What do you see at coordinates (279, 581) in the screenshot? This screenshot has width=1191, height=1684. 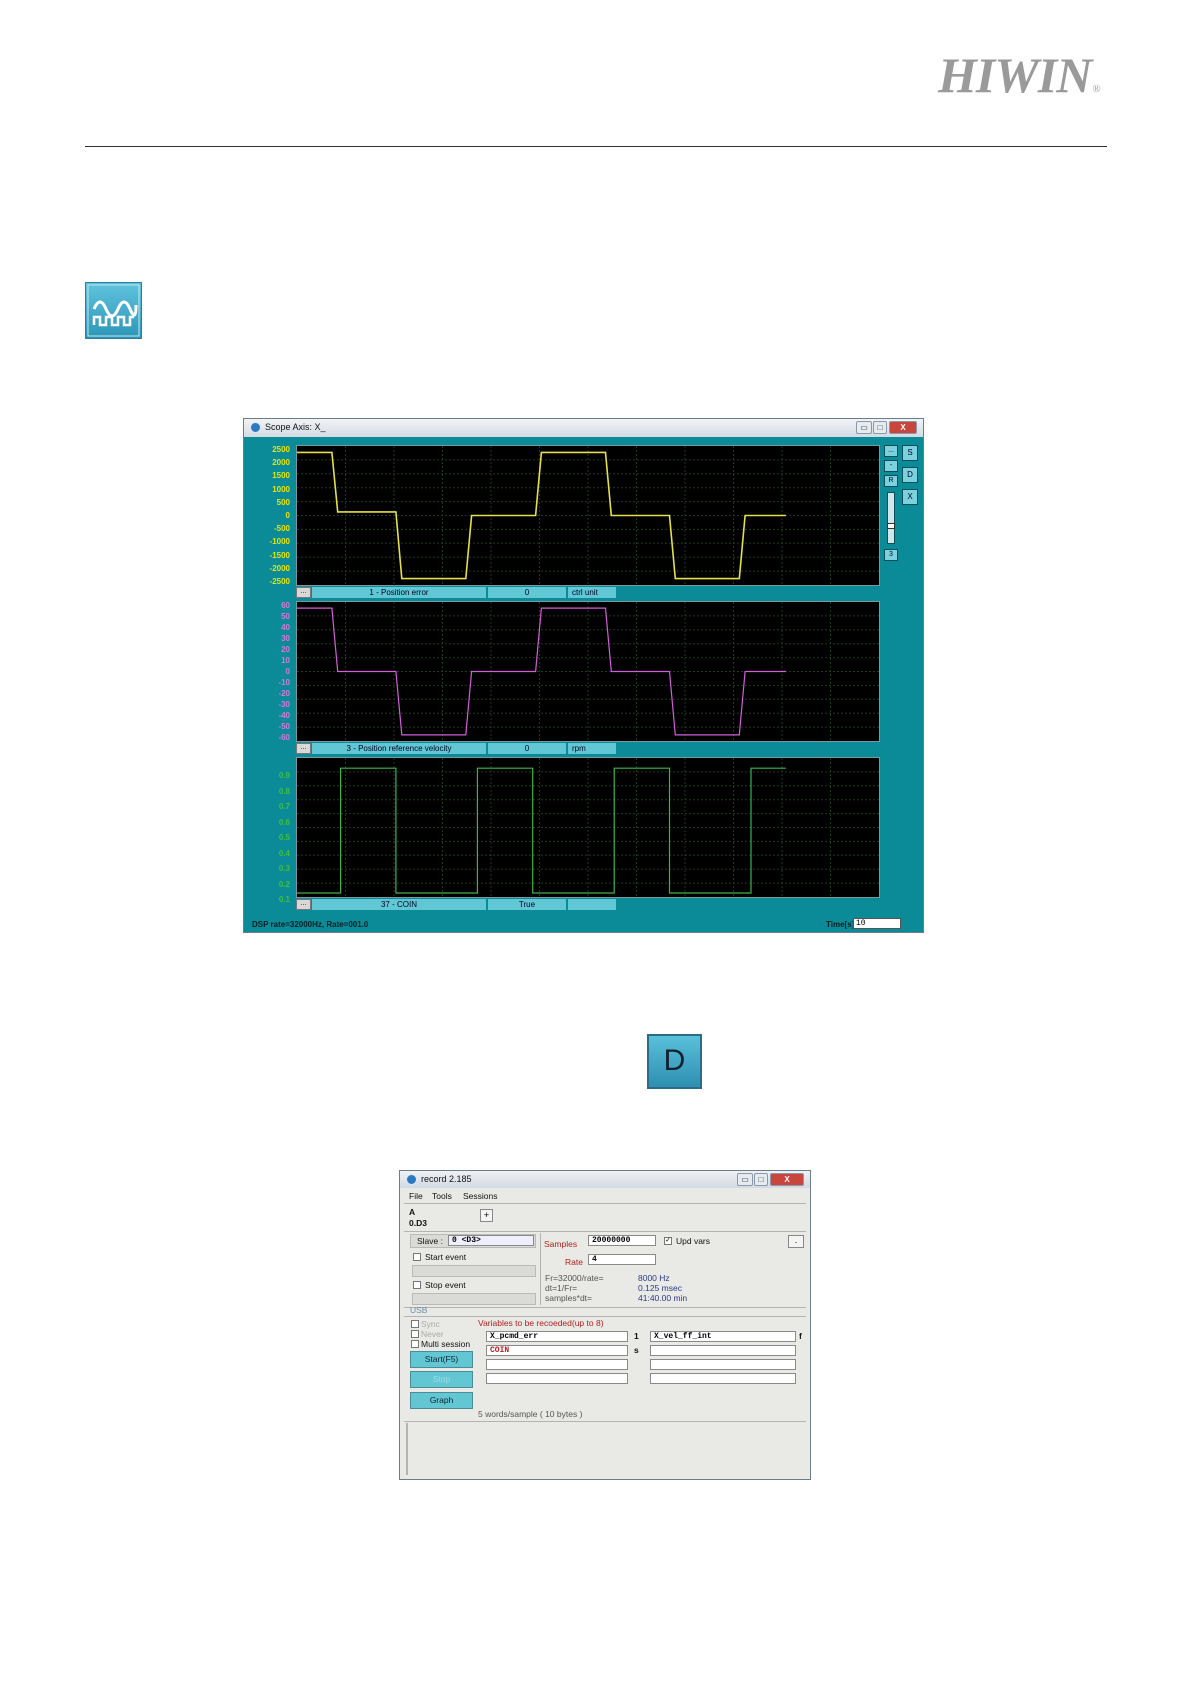 I see `y-tick-label: -2500` at bounding box center [279, 581].